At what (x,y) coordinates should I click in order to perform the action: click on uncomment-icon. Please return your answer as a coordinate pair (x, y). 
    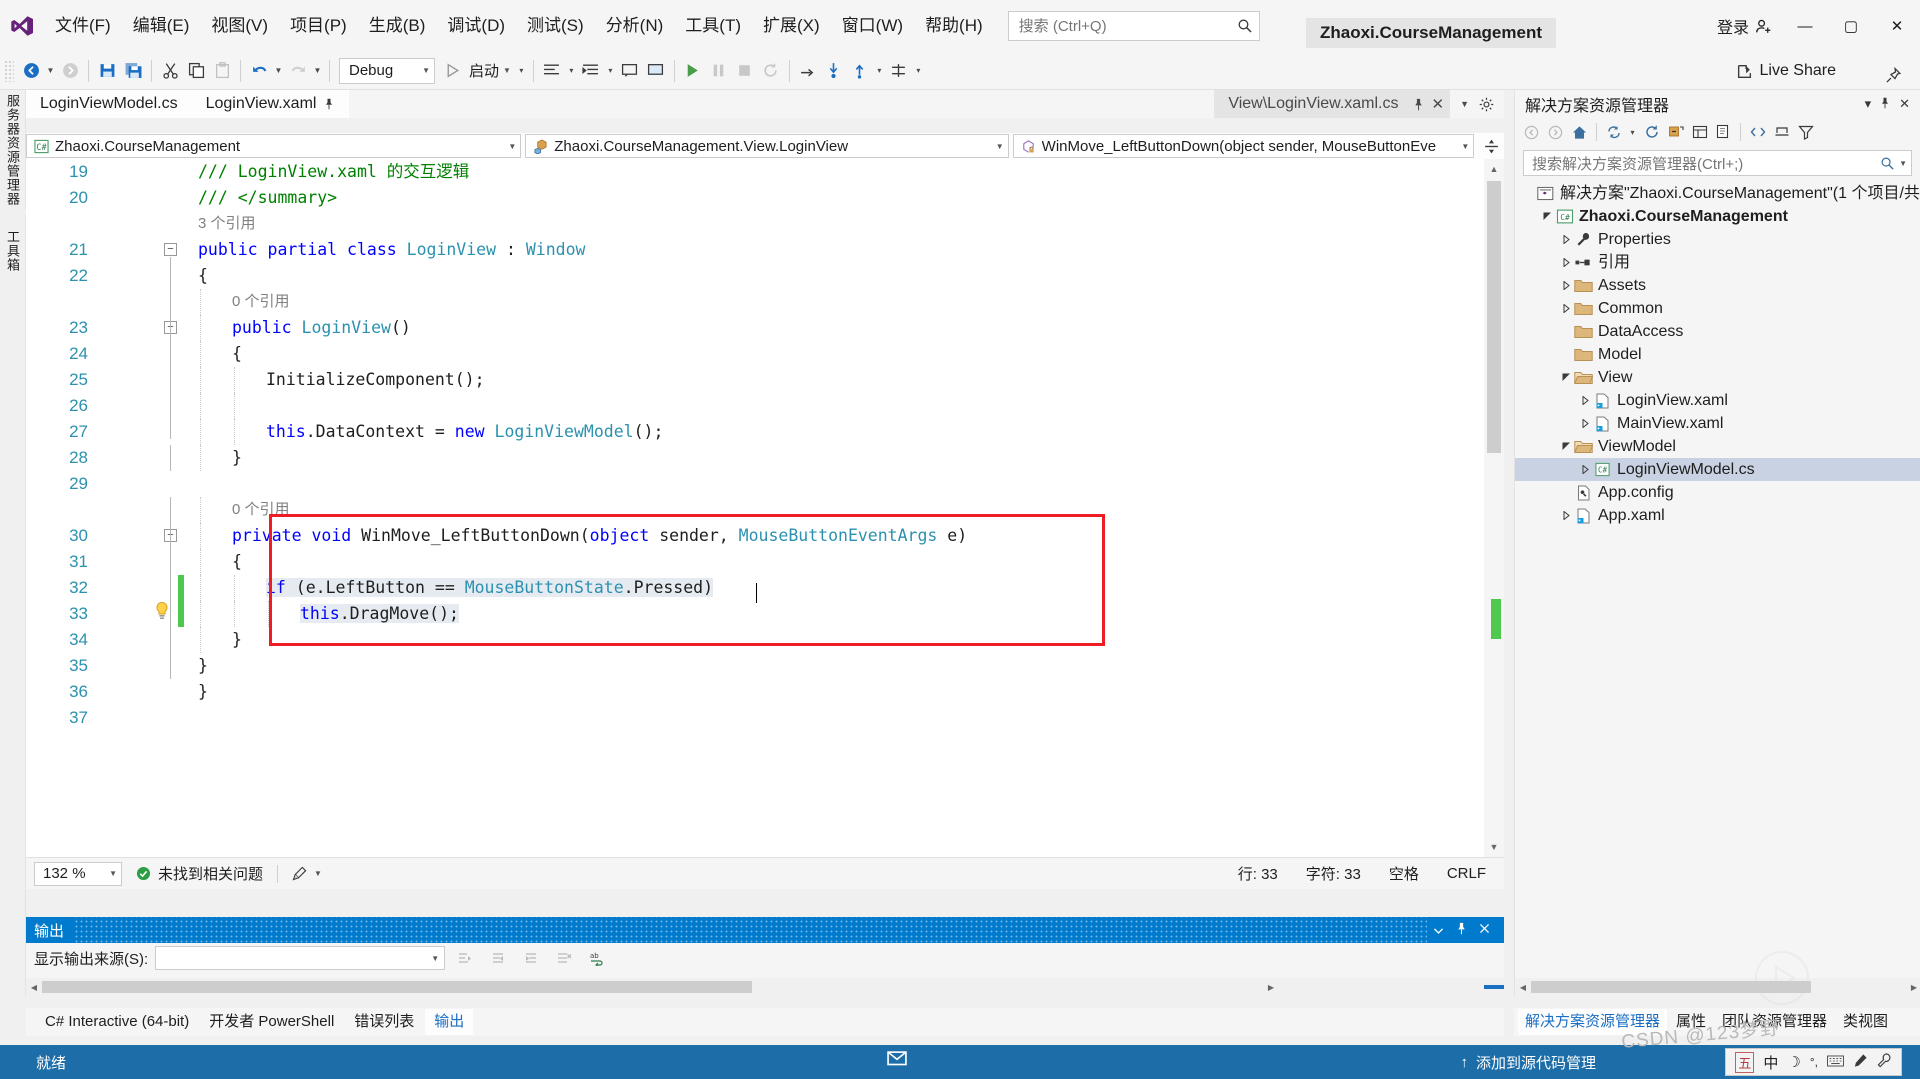
    Looking at the image, I should click on (656, 71).